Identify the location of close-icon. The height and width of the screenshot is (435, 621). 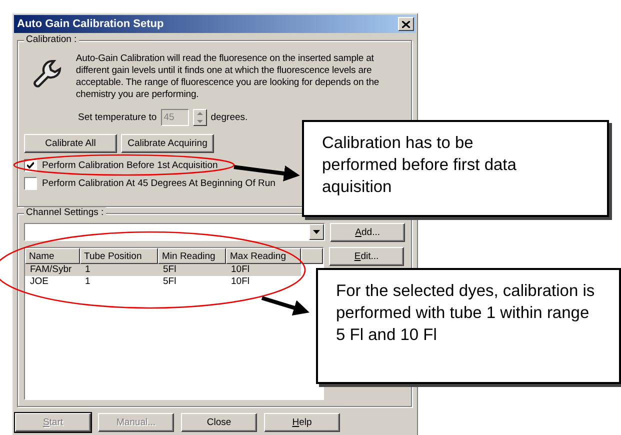
(406, 24).